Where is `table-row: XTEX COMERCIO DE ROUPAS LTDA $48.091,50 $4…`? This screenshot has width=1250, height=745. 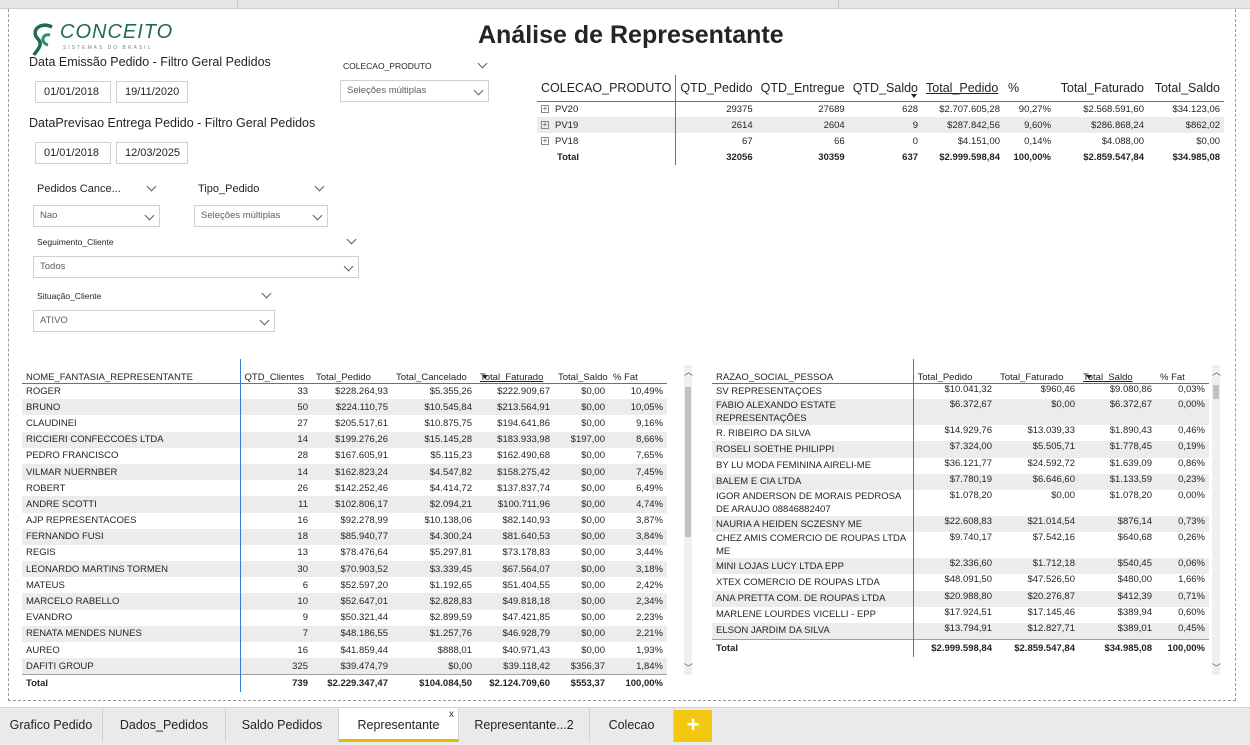 table-row: XTEX COMERCIO DE ROUPAS LTDA $48.091,50 $4… is located at coordinates (960, 582).